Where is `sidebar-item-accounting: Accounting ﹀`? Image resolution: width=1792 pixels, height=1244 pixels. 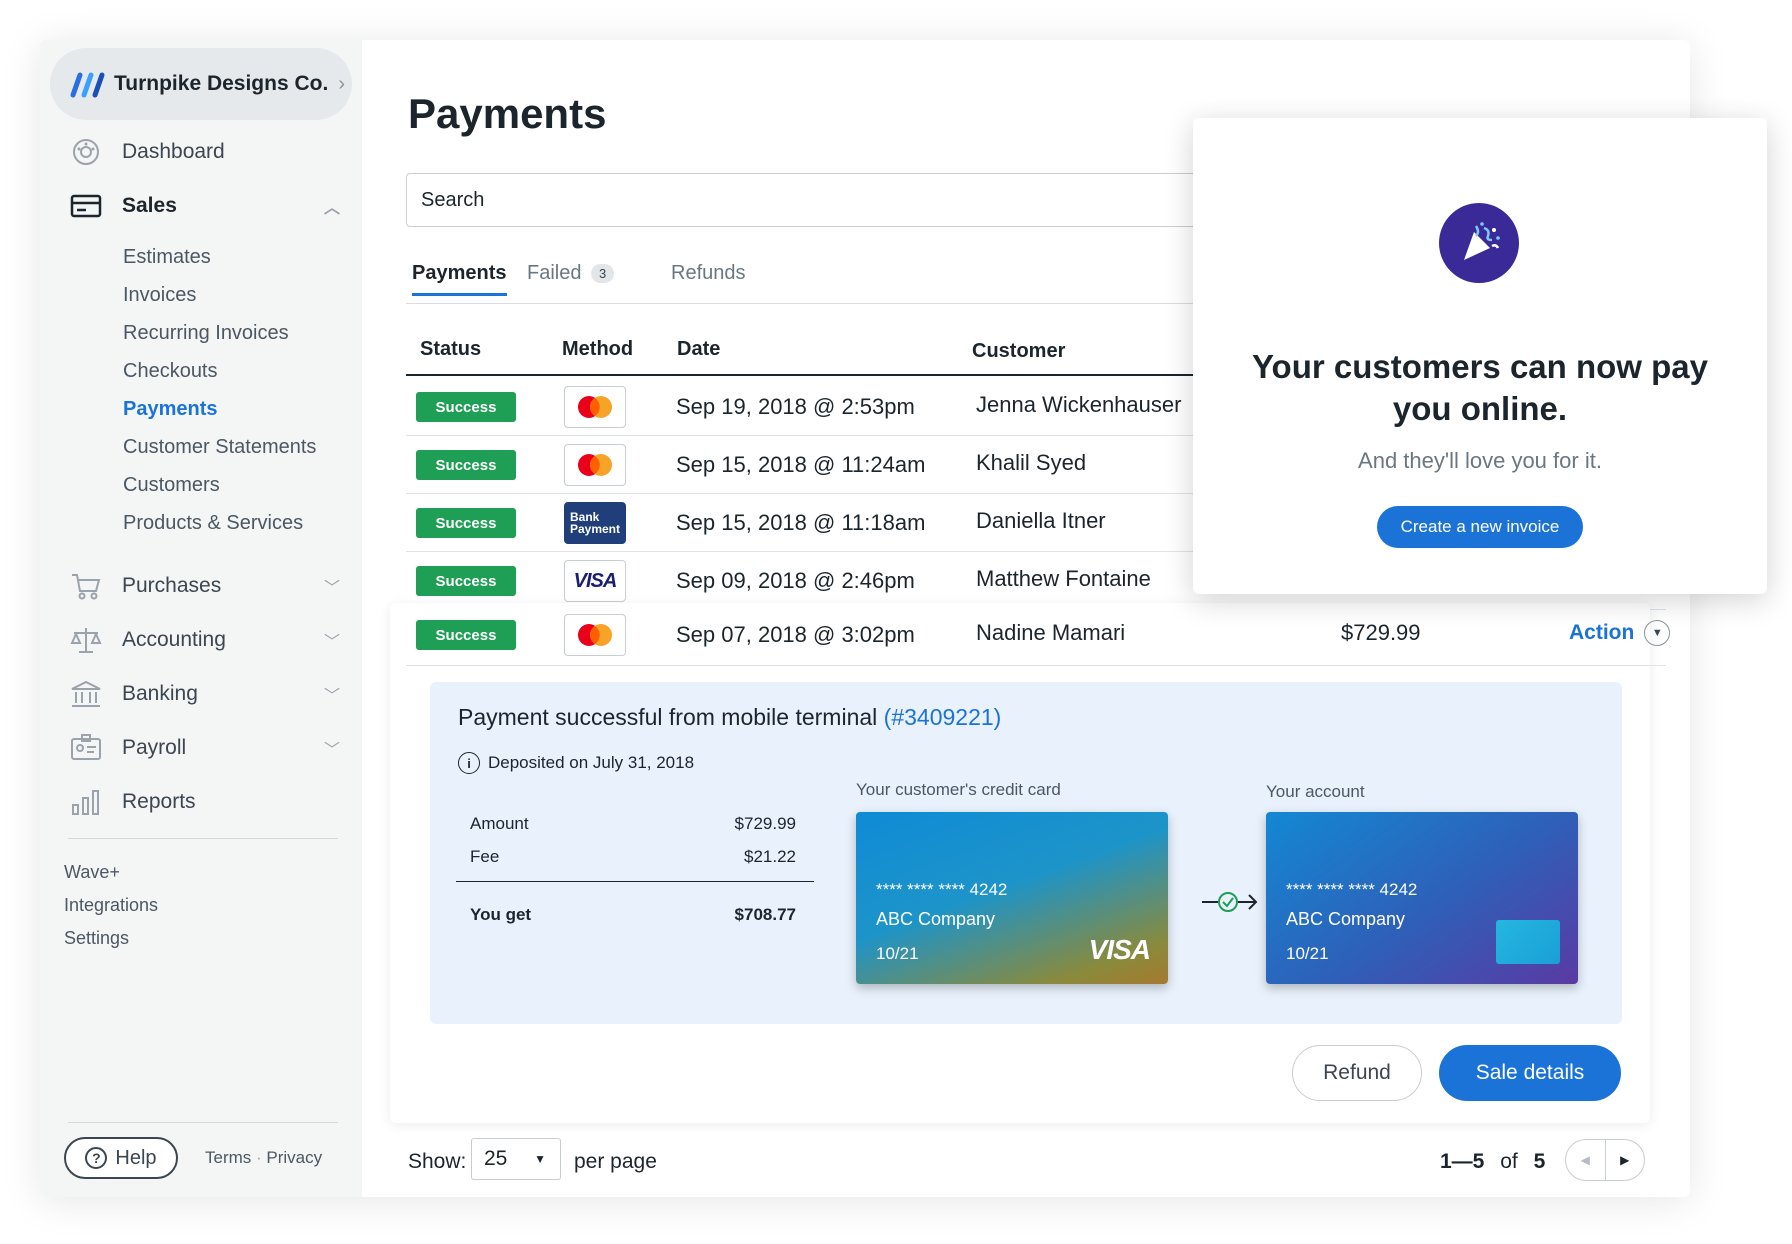 sidebar-item-accounting: Accounting ﹀ is located at coordinates (205, 640).